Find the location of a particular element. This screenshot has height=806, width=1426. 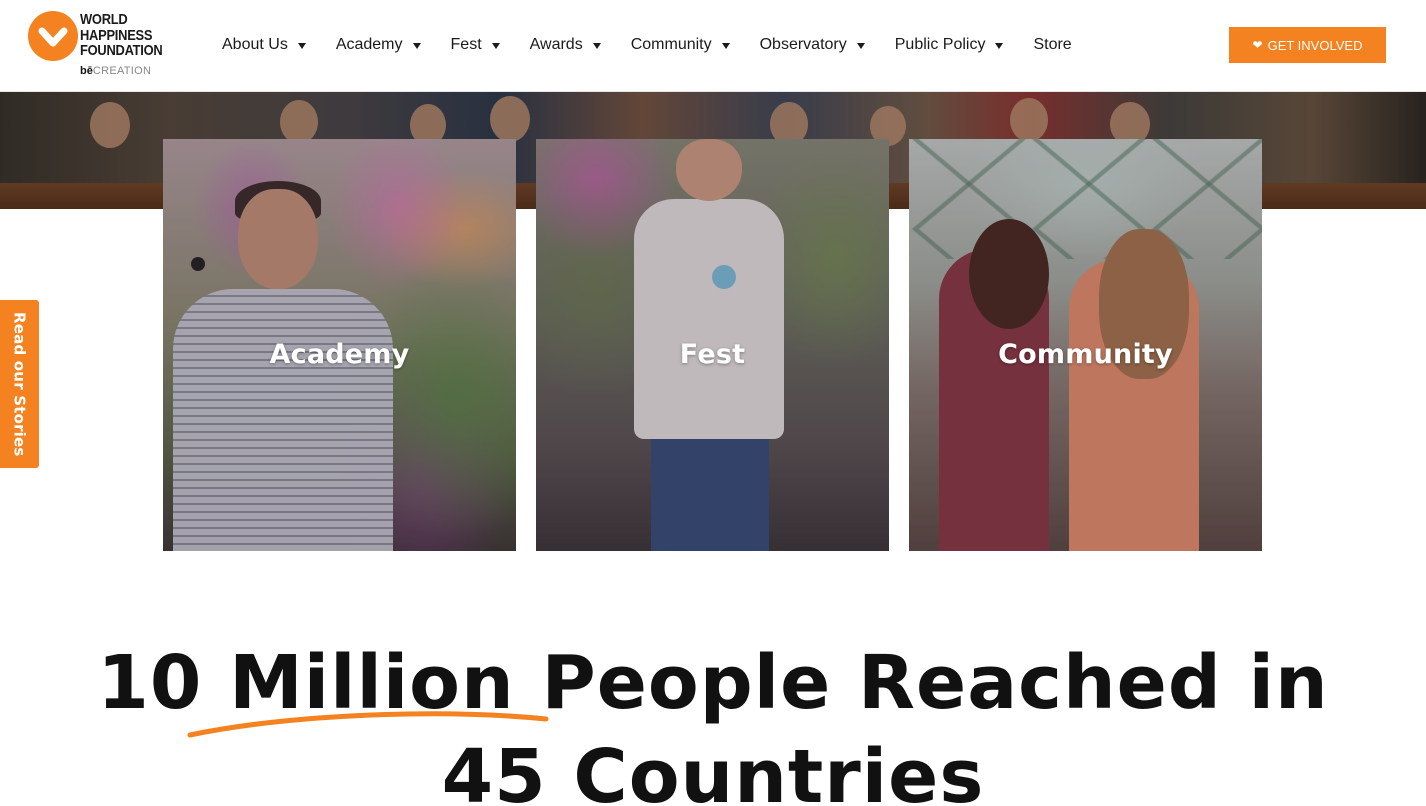

academy-card-label: Academy is located at coordinates (339, 354).